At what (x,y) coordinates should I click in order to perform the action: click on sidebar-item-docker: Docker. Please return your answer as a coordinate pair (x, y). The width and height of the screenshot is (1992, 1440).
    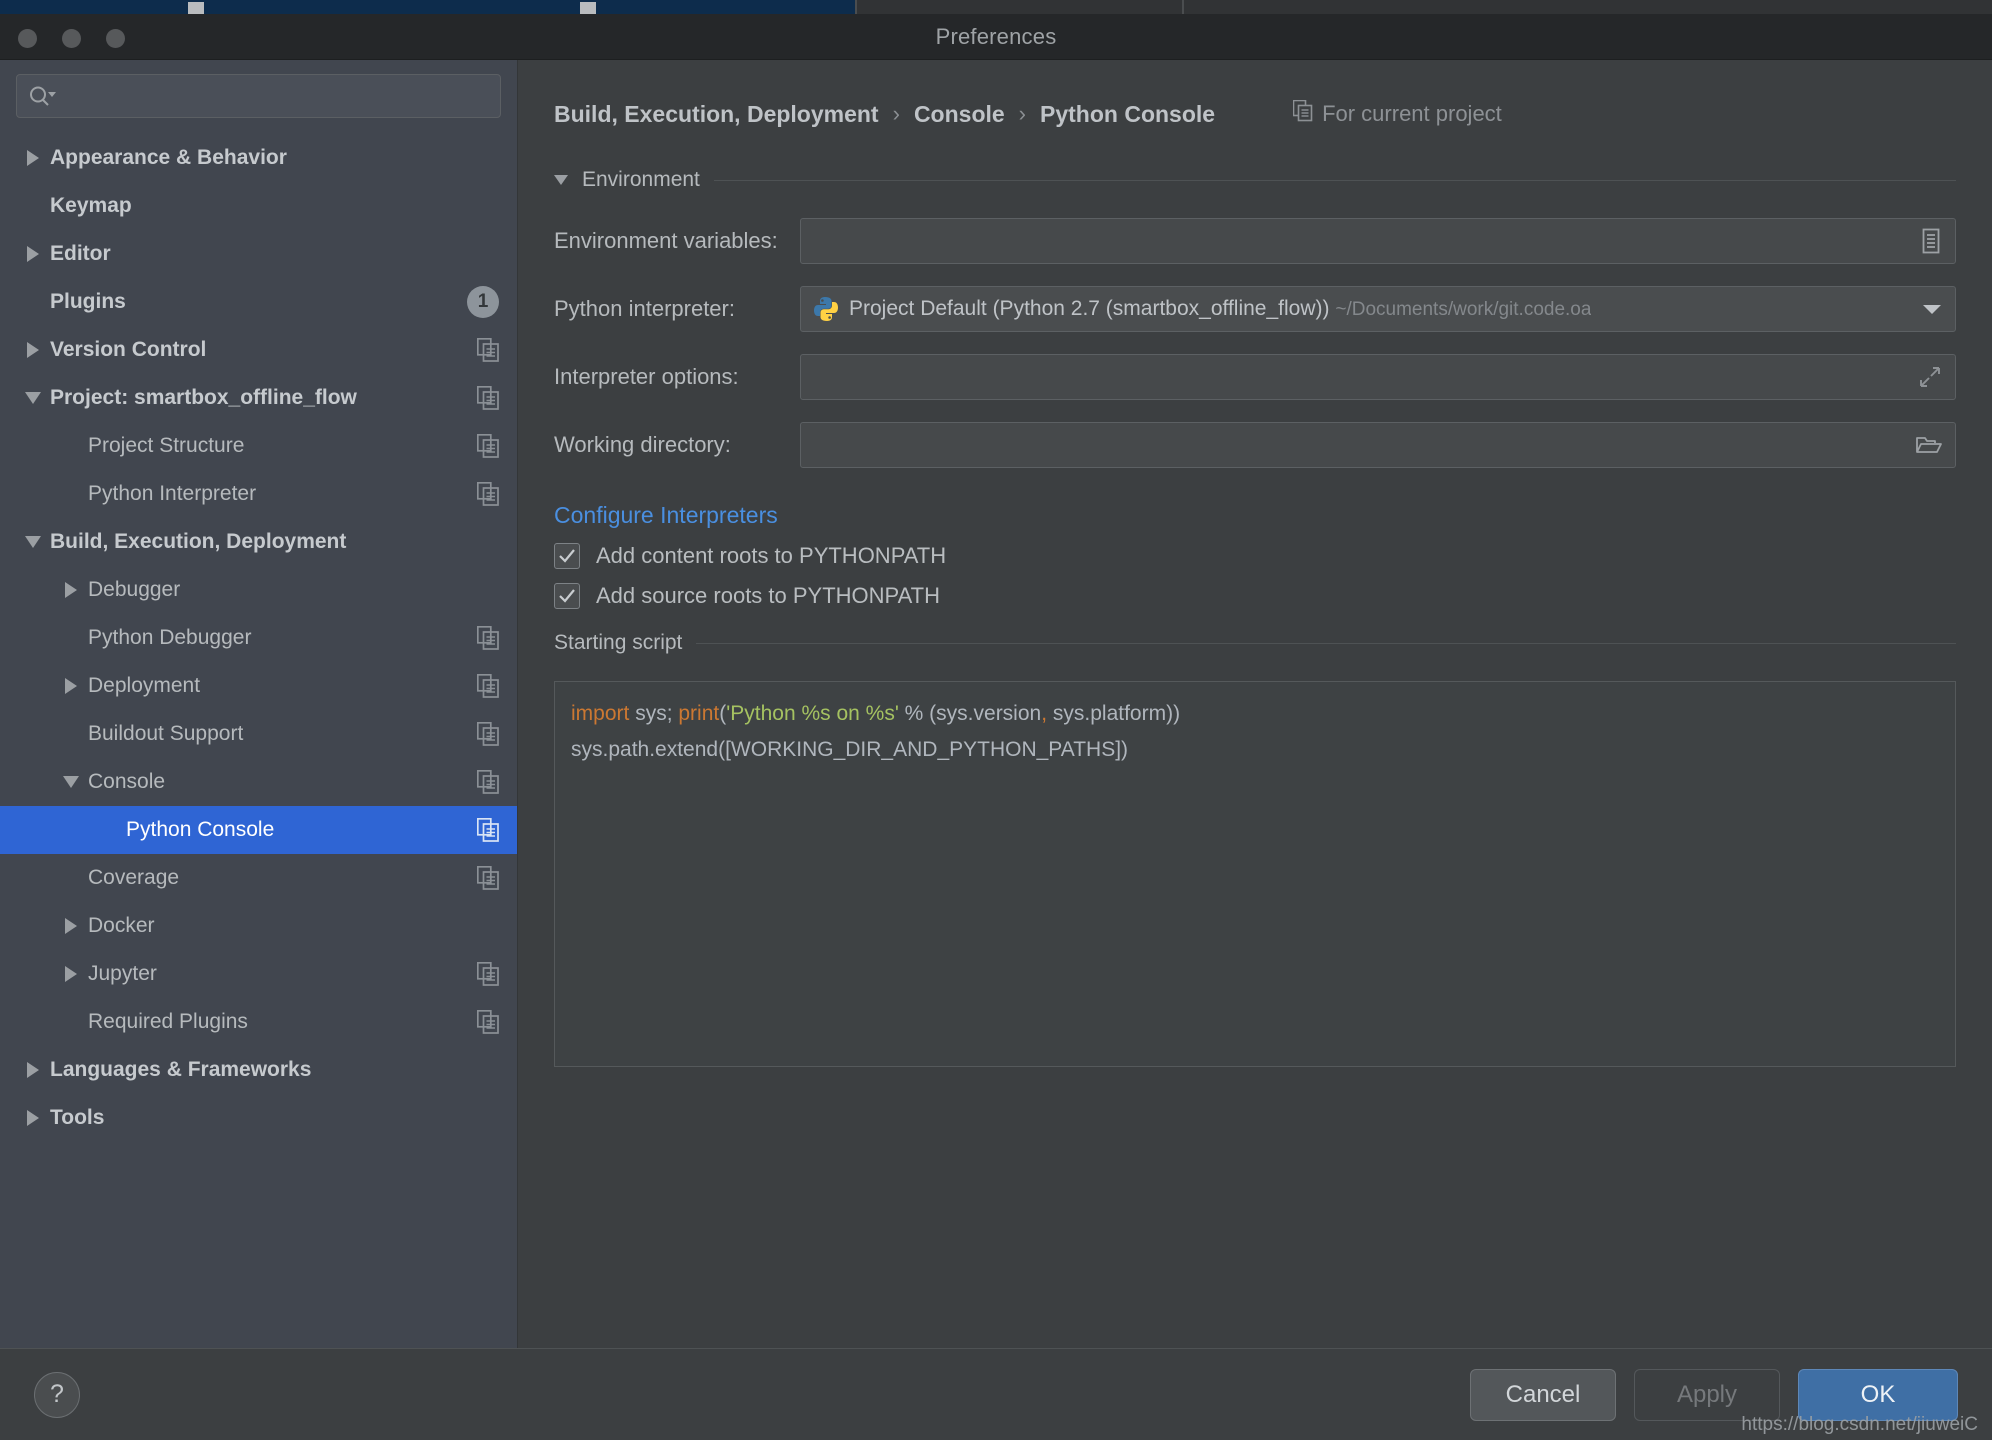
    Looking at the image, I should click on (258, 926).